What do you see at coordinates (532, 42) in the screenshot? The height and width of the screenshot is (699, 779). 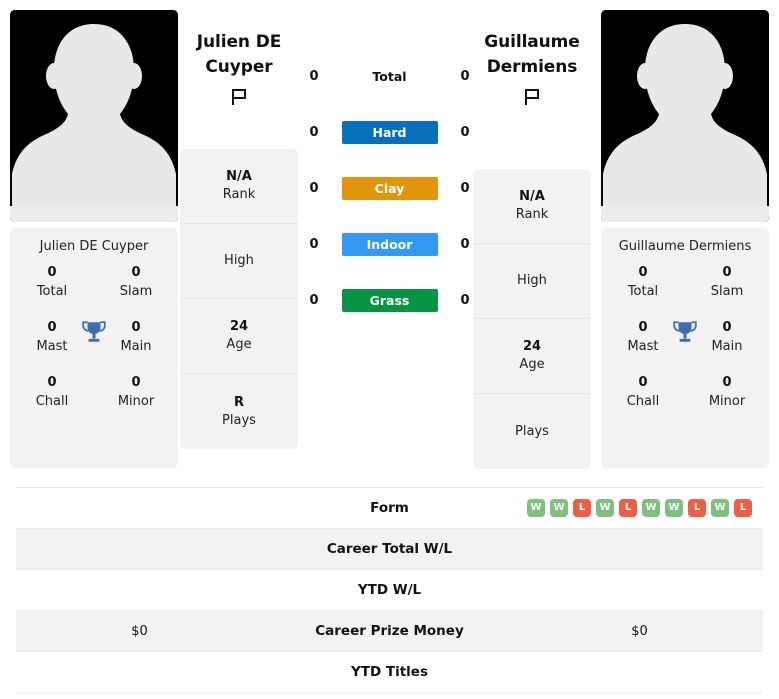 I see `right-player-name-line1: Guillaume` at bounding box center [532, 42].